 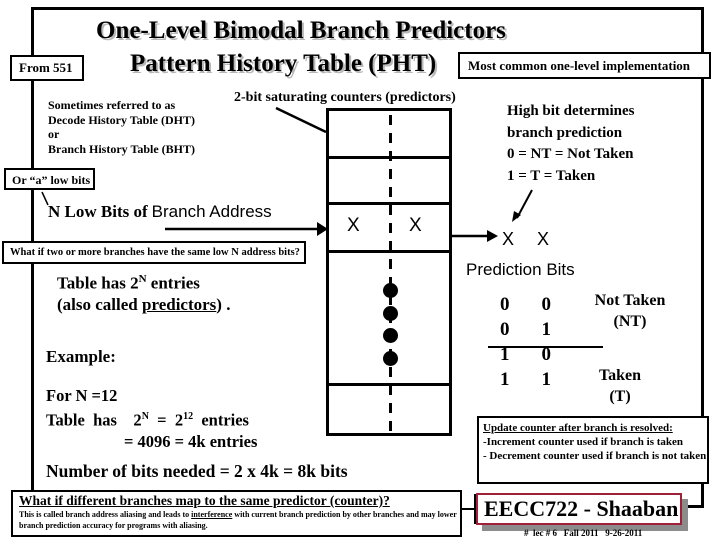 I want to click on example-sup-12: 12, so click(x=188, y=416).